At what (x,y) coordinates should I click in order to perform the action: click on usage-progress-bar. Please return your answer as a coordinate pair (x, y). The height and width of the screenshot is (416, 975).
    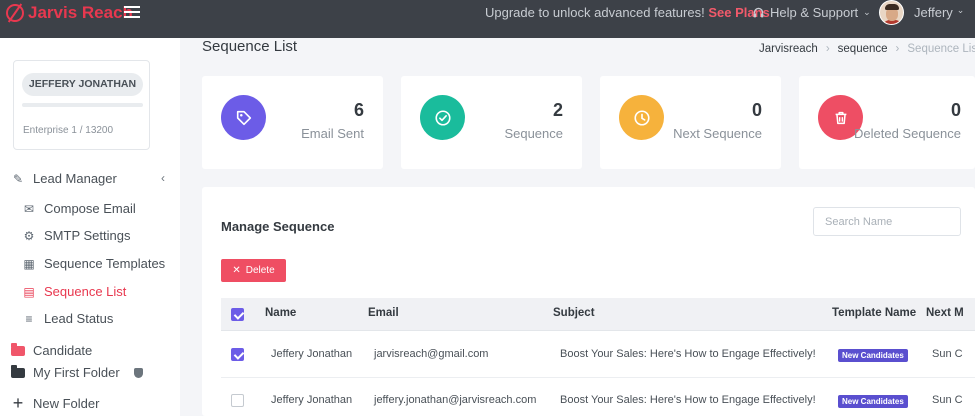
    Looking at the image, I should click on (82, 105).